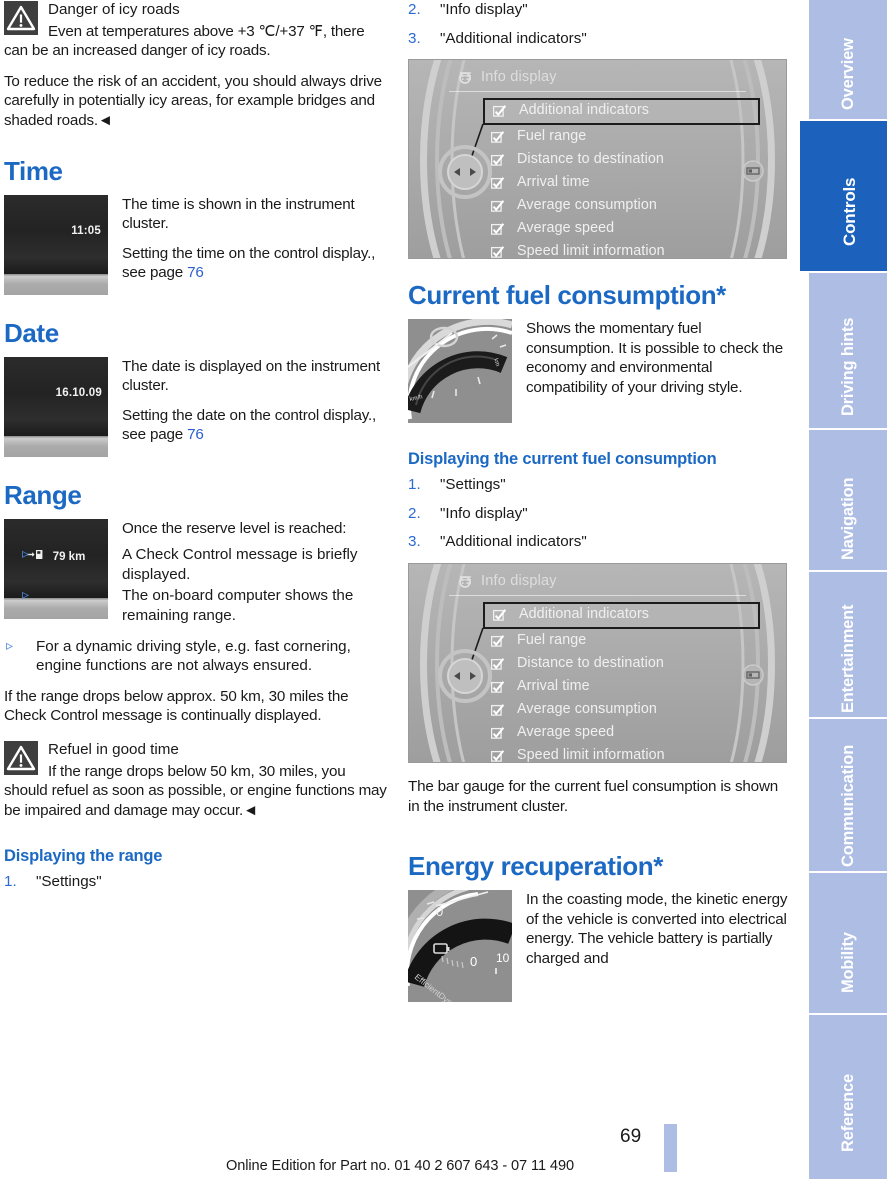  Describe the element at coordinates (439, 911) in the screenshot. I see `svg-text: 0` at that location.